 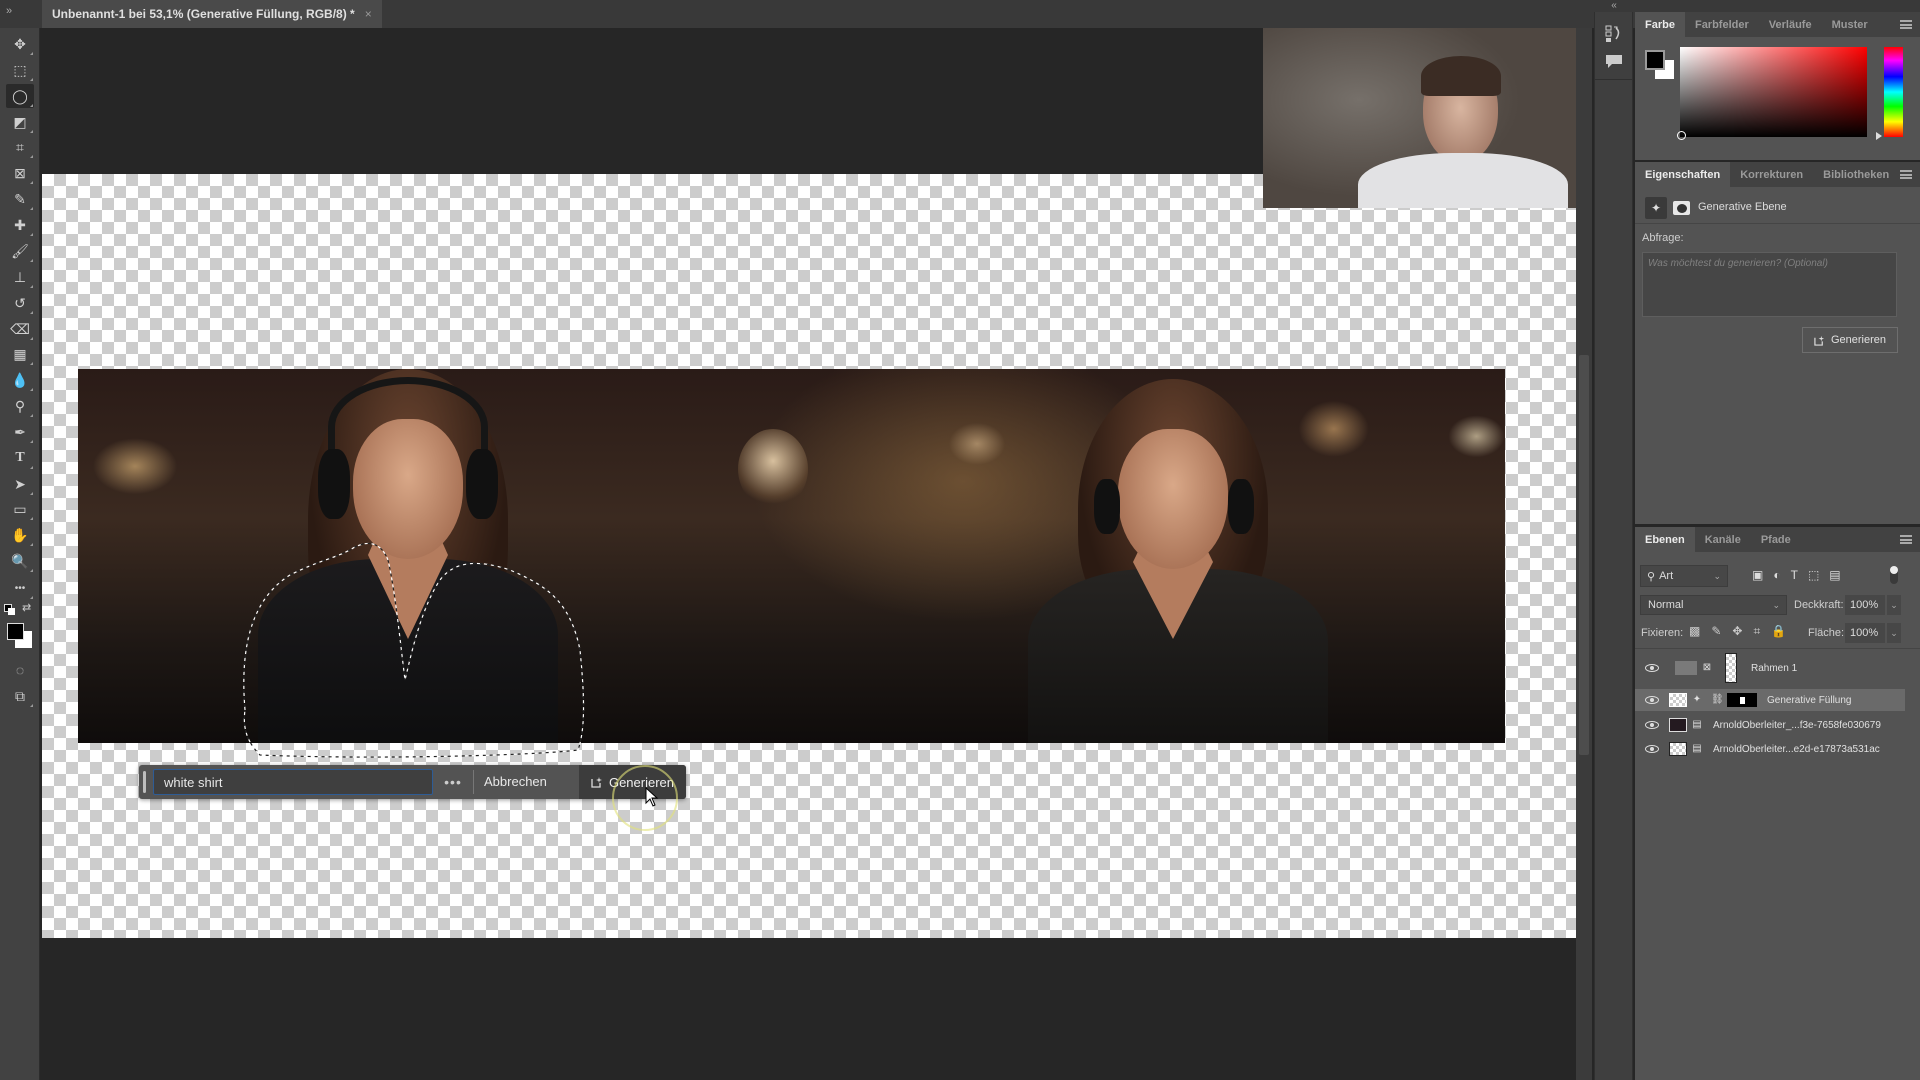 What do you see at coordinates (144, 782) in the screenshot?
I see `task-bar-drag-handle` at bounding box center [144, 782].